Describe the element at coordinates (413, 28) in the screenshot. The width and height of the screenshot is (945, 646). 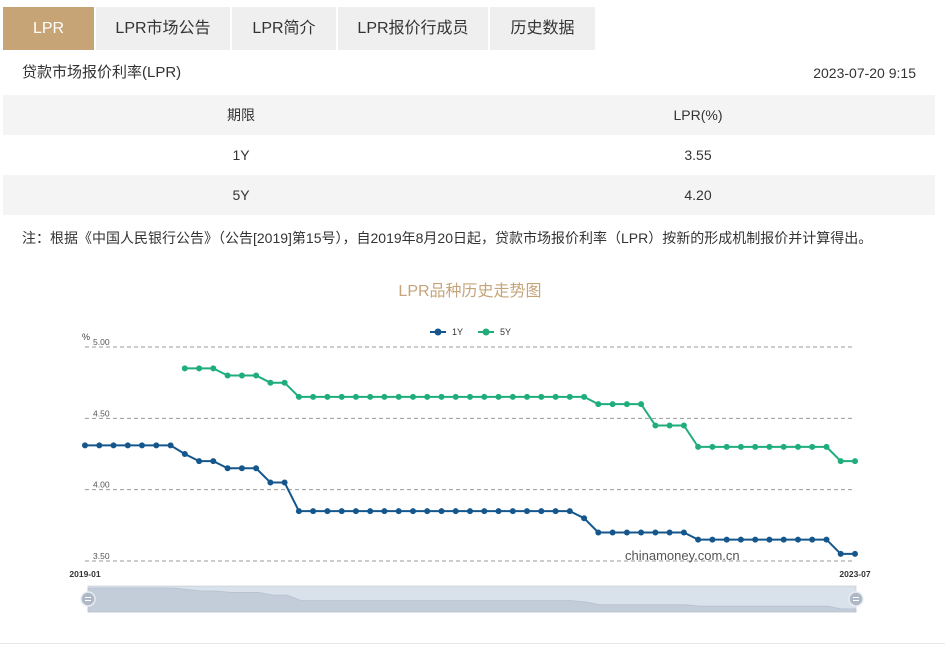
I see `tab-lpr-quoting-banks: LPR报价行成员` at that location.